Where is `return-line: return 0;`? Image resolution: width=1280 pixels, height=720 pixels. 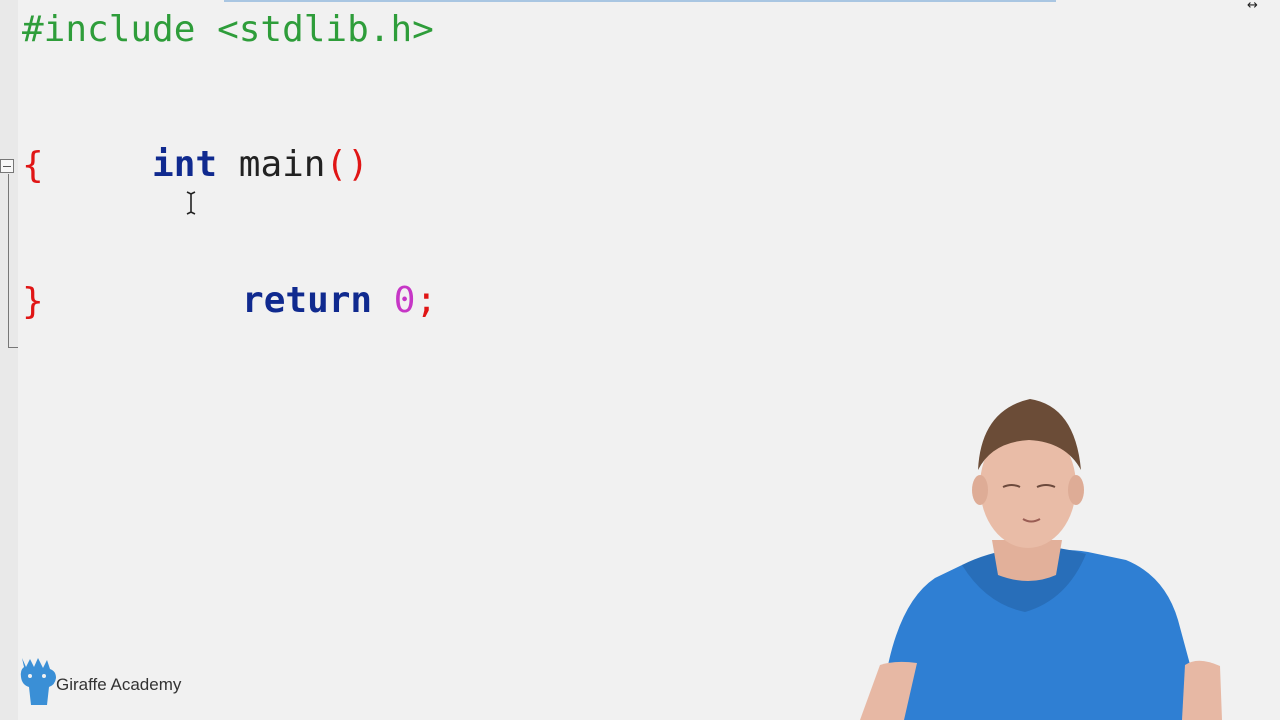 return-line: return 0; is located at coordinates (274, 301).